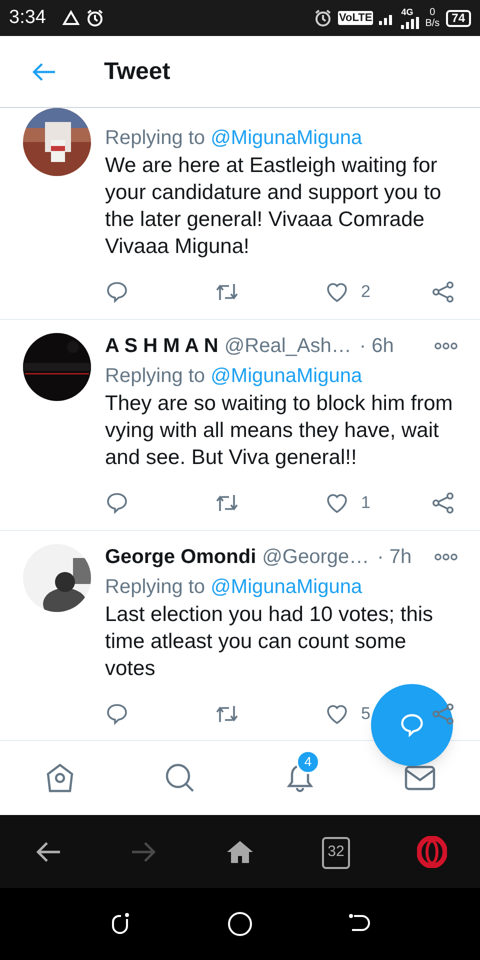 The width and height of the screenshot is (480, 960). What do you see at coordinates (336, 852) in the screenshot?
I see `tabs-button: 32` at bounding box center [336, 852].